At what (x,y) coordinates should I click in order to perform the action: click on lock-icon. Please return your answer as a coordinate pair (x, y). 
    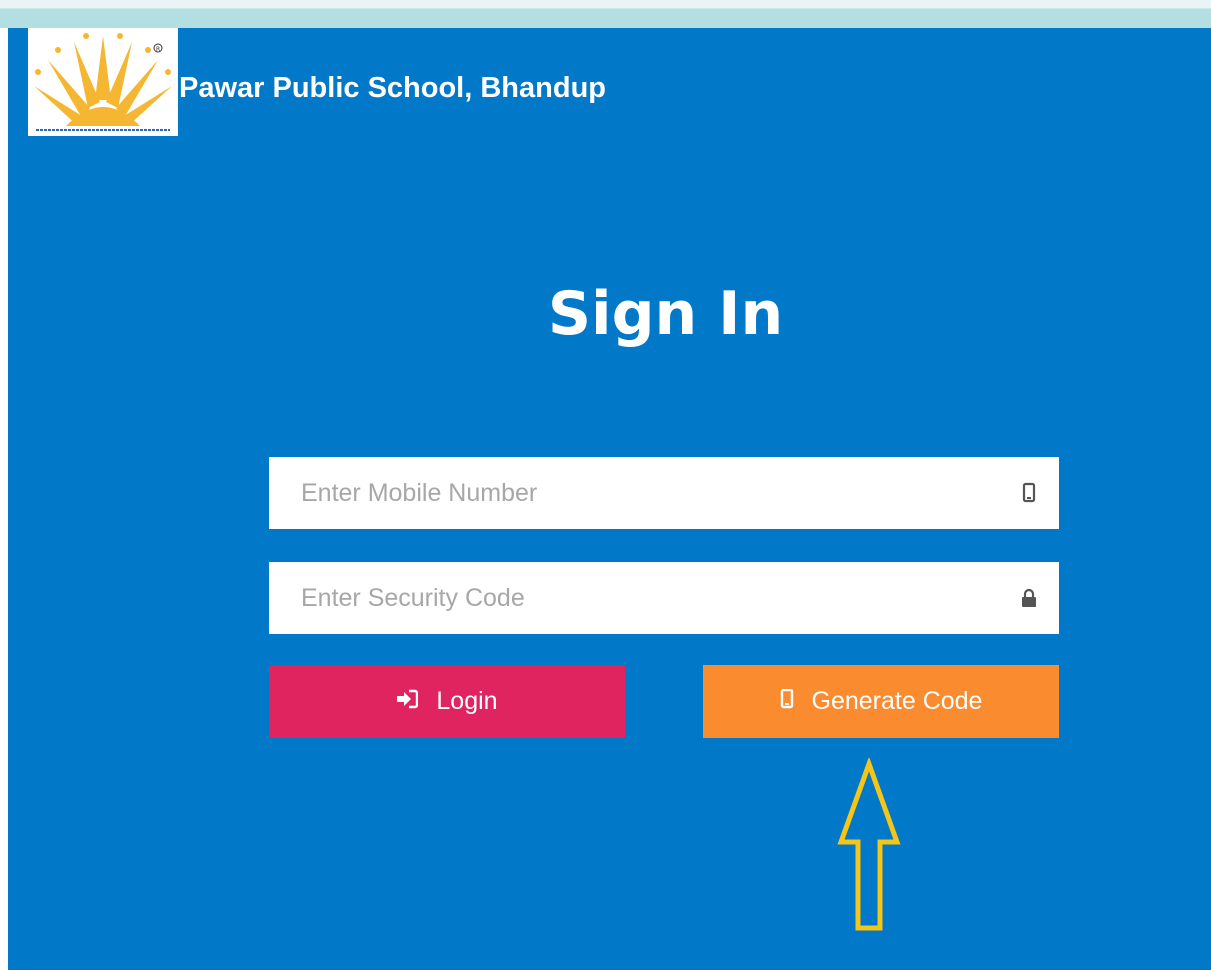
    Looking at the image, I should click on (1029, 598).